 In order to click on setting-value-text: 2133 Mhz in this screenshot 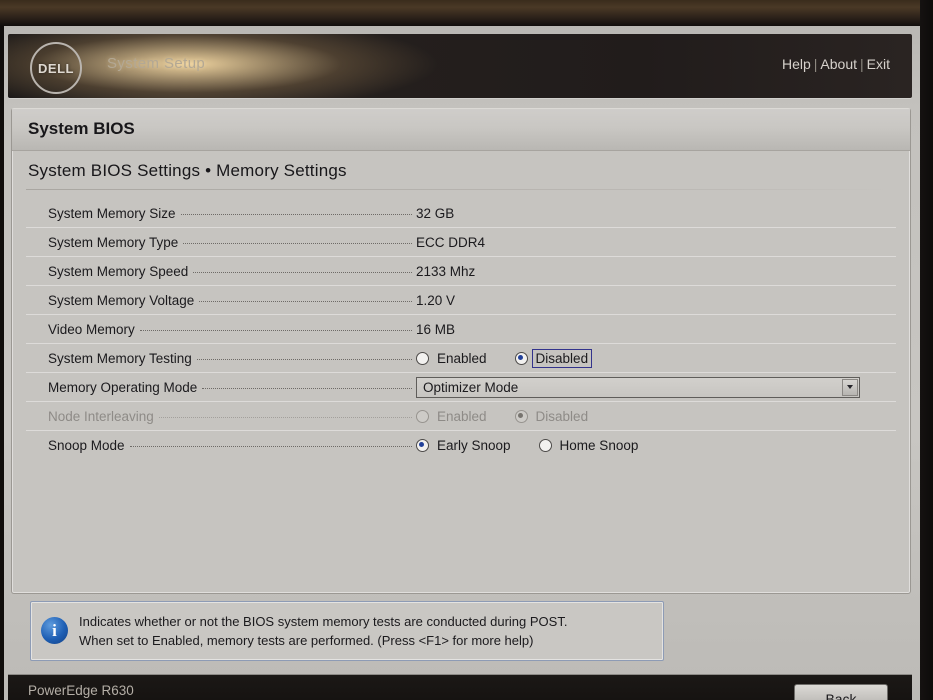, I will do `click(446, 271)`.